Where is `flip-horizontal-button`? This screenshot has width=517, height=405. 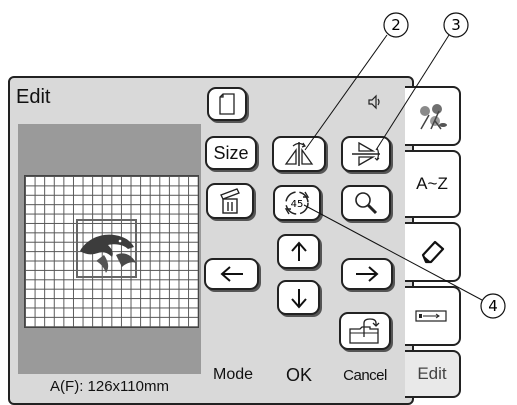
flip-horizontal-button is located at coordinates (299, 154).